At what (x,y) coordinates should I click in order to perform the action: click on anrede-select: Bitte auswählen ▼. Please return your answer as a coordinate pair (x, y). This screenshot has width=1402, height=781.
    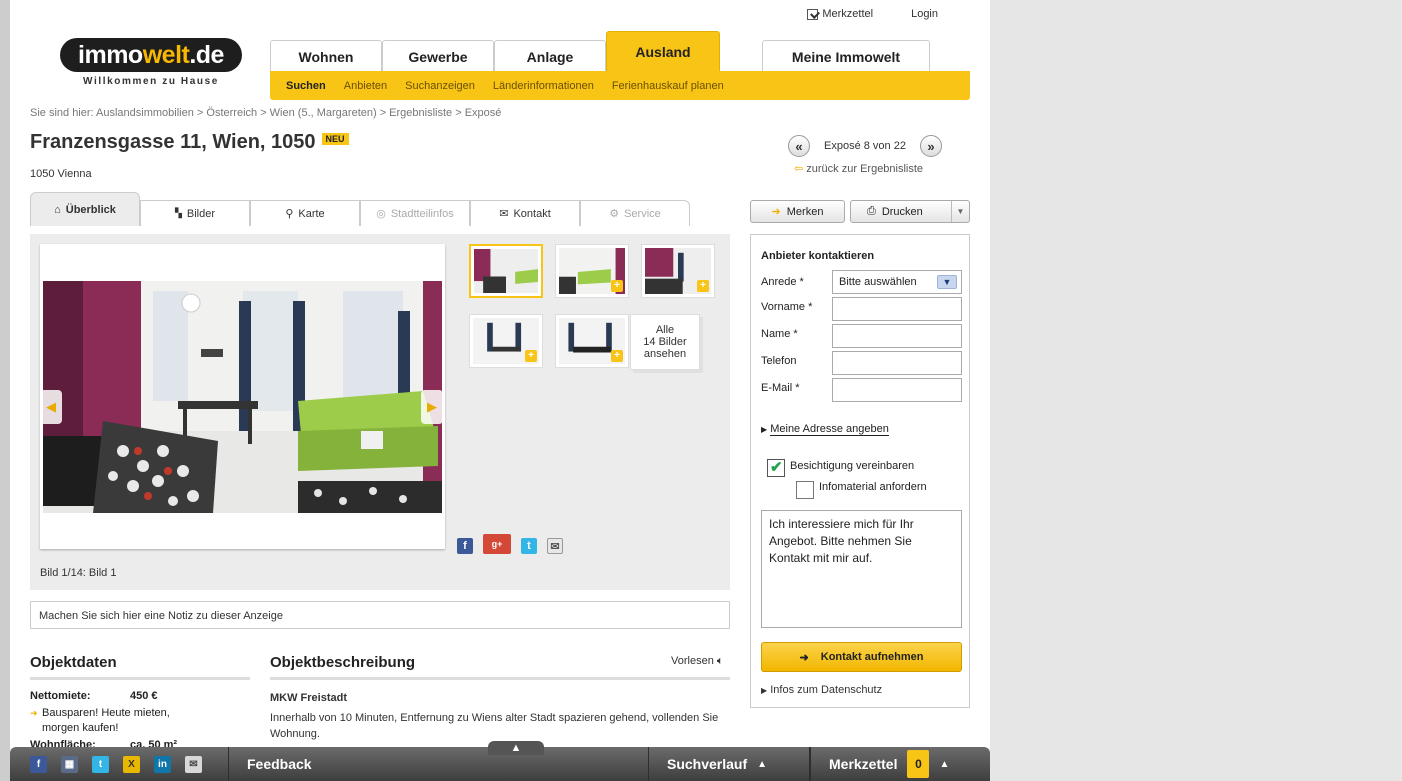
    Looking at the image, I should click on (897, 282).